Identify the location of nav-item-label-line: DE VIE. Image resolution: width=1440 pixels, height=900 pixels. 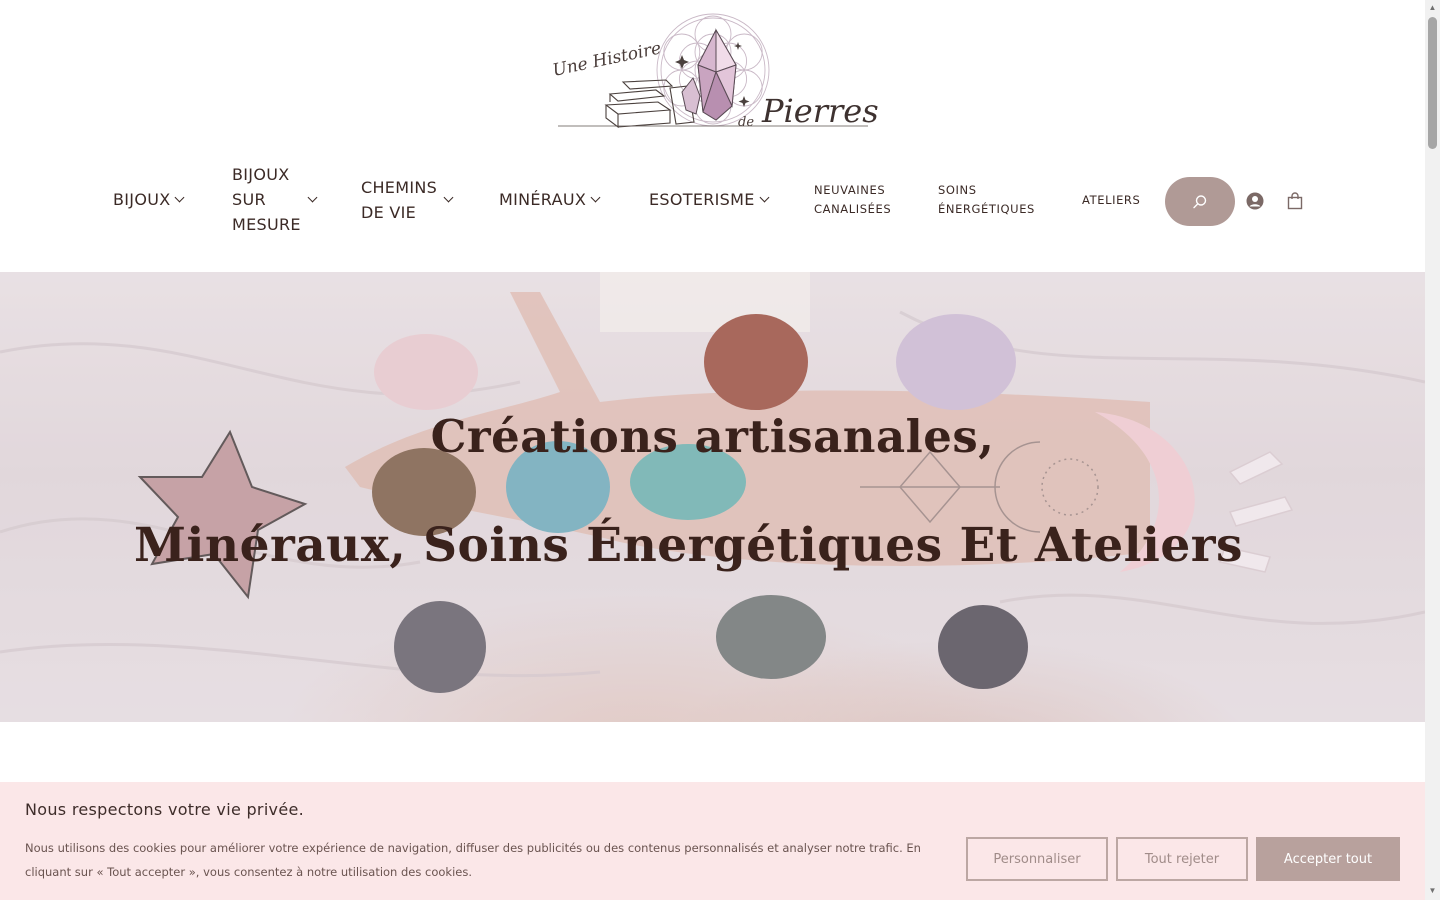
(389, 212).